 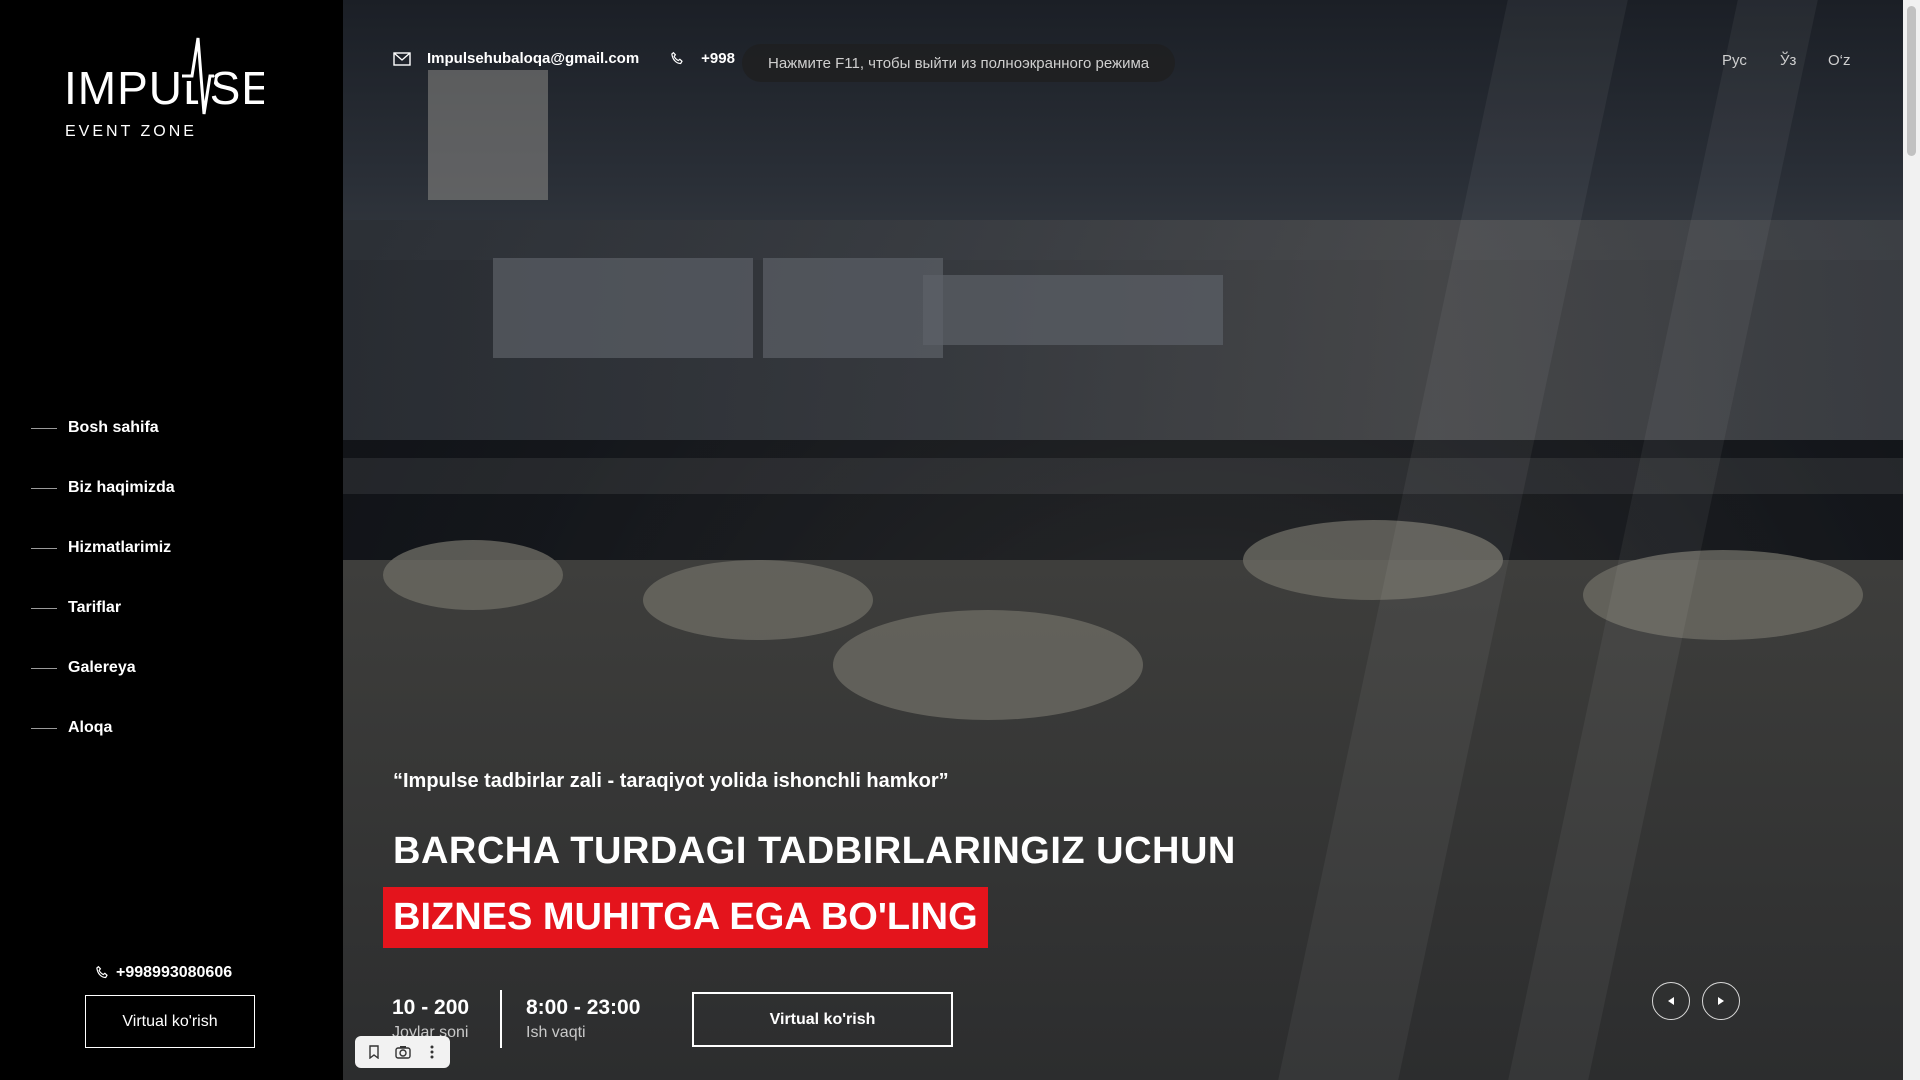 I want to click on more-button, so click(x=432, y=1052).